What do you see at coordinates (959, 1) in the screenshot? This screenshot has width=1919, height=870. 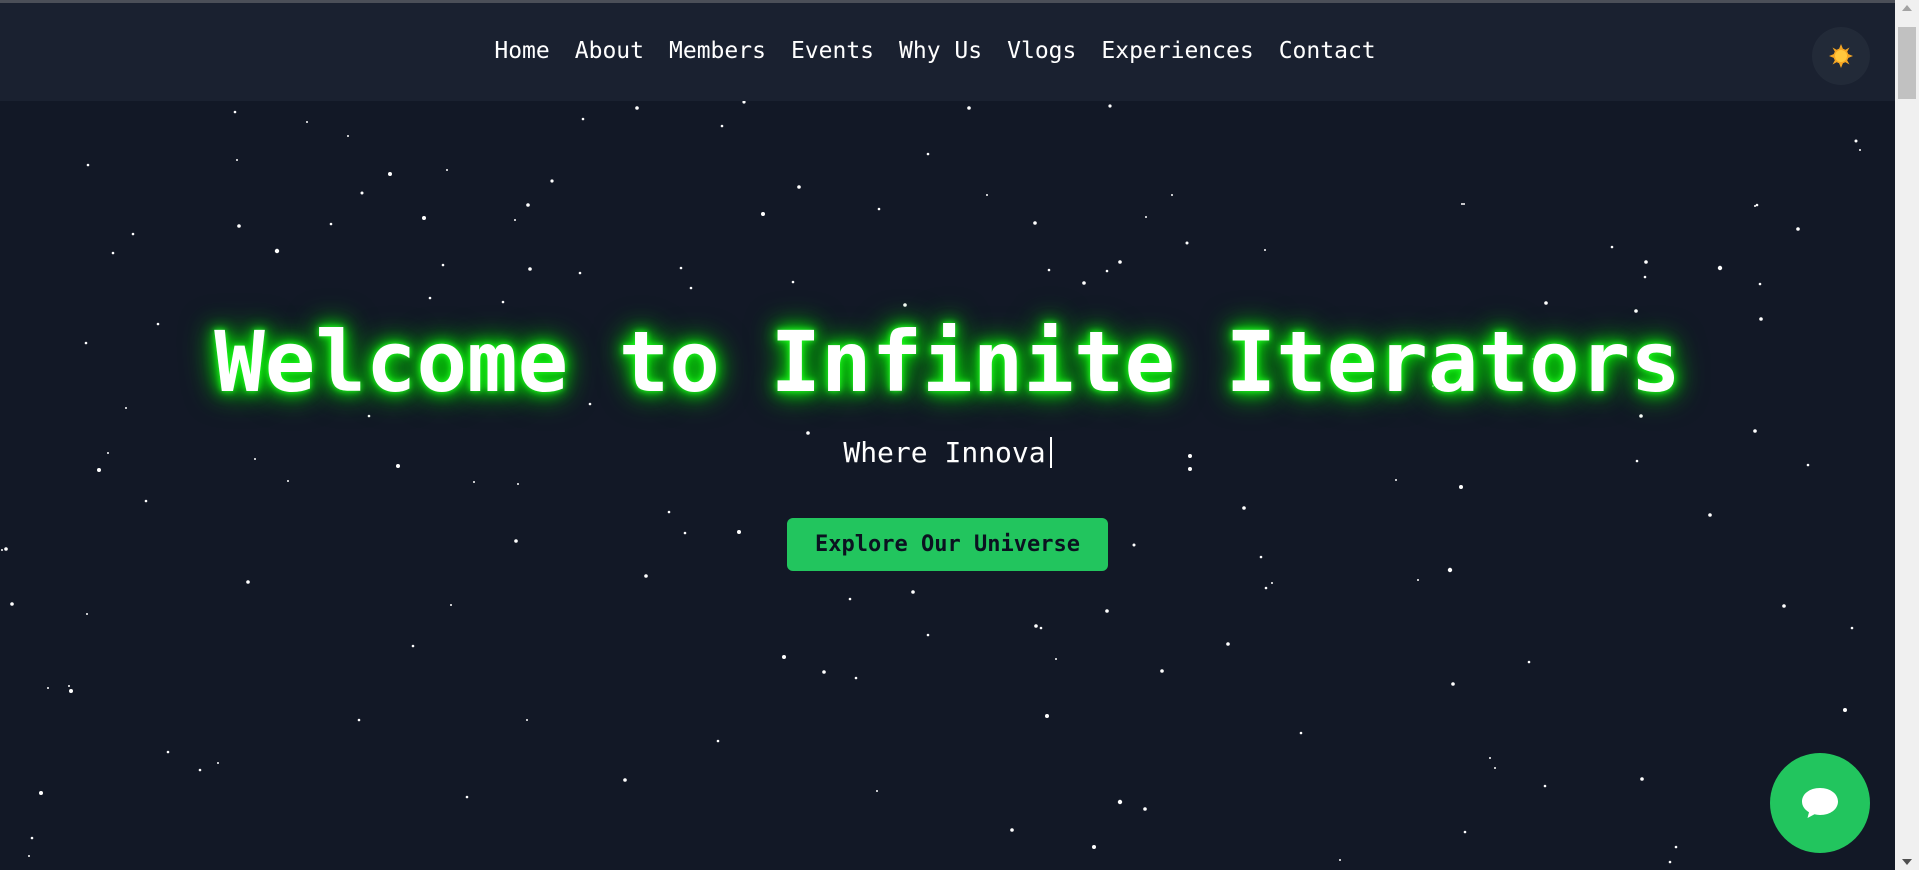 I see `window-top-border` at bounding box center [959, 1].